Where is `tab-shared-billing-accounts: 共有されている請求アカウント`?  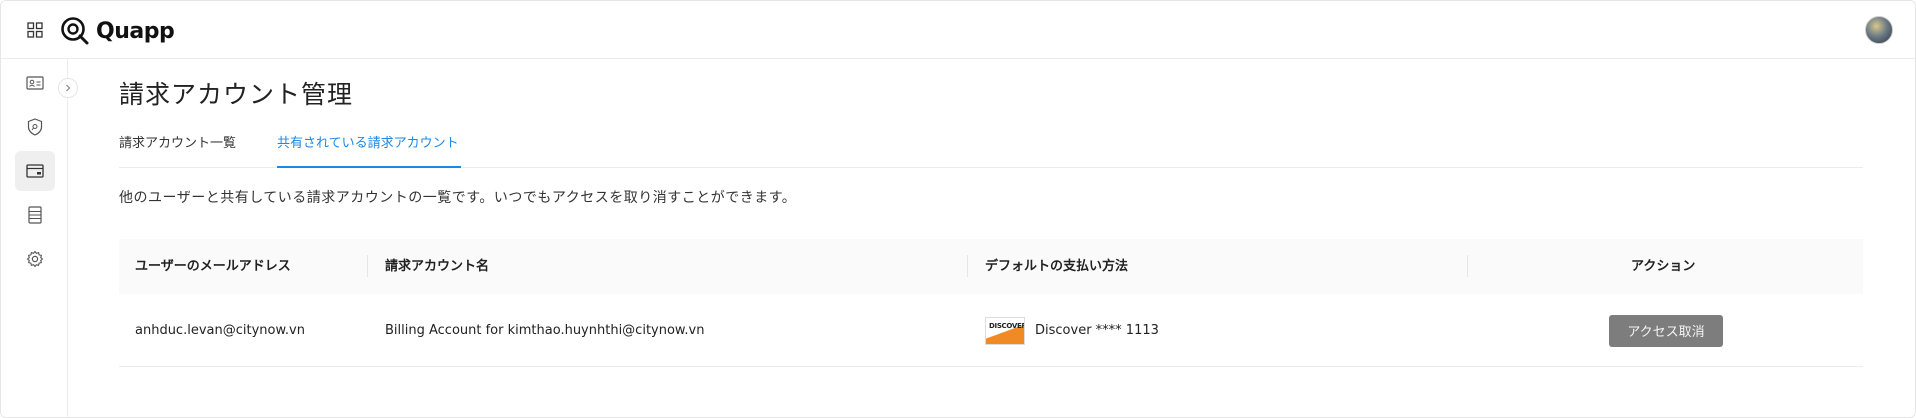
tab-shared-billing-accounts: 共有されている請求アカウント is located at coordinates (369, 150).